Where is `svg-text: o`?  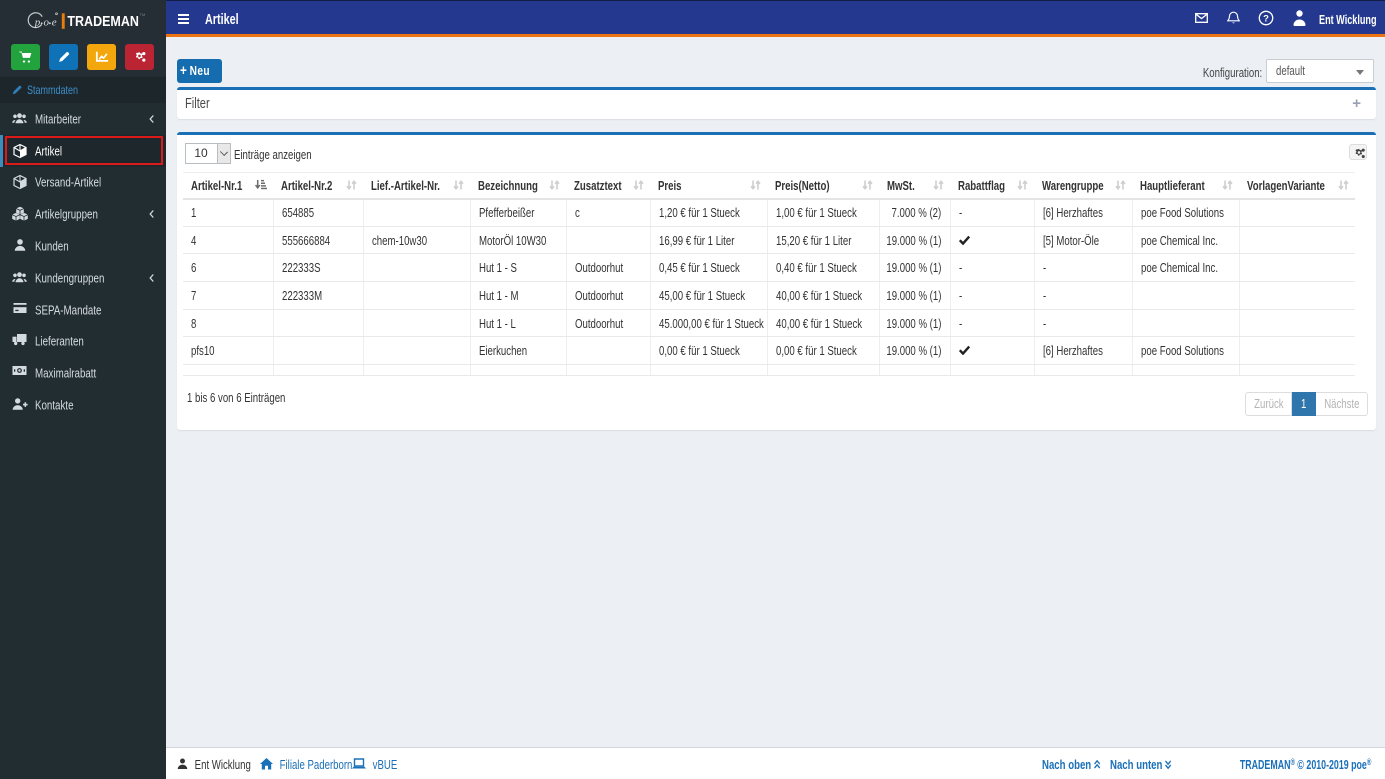 svg-text: o is located at coordinates (47, 23).